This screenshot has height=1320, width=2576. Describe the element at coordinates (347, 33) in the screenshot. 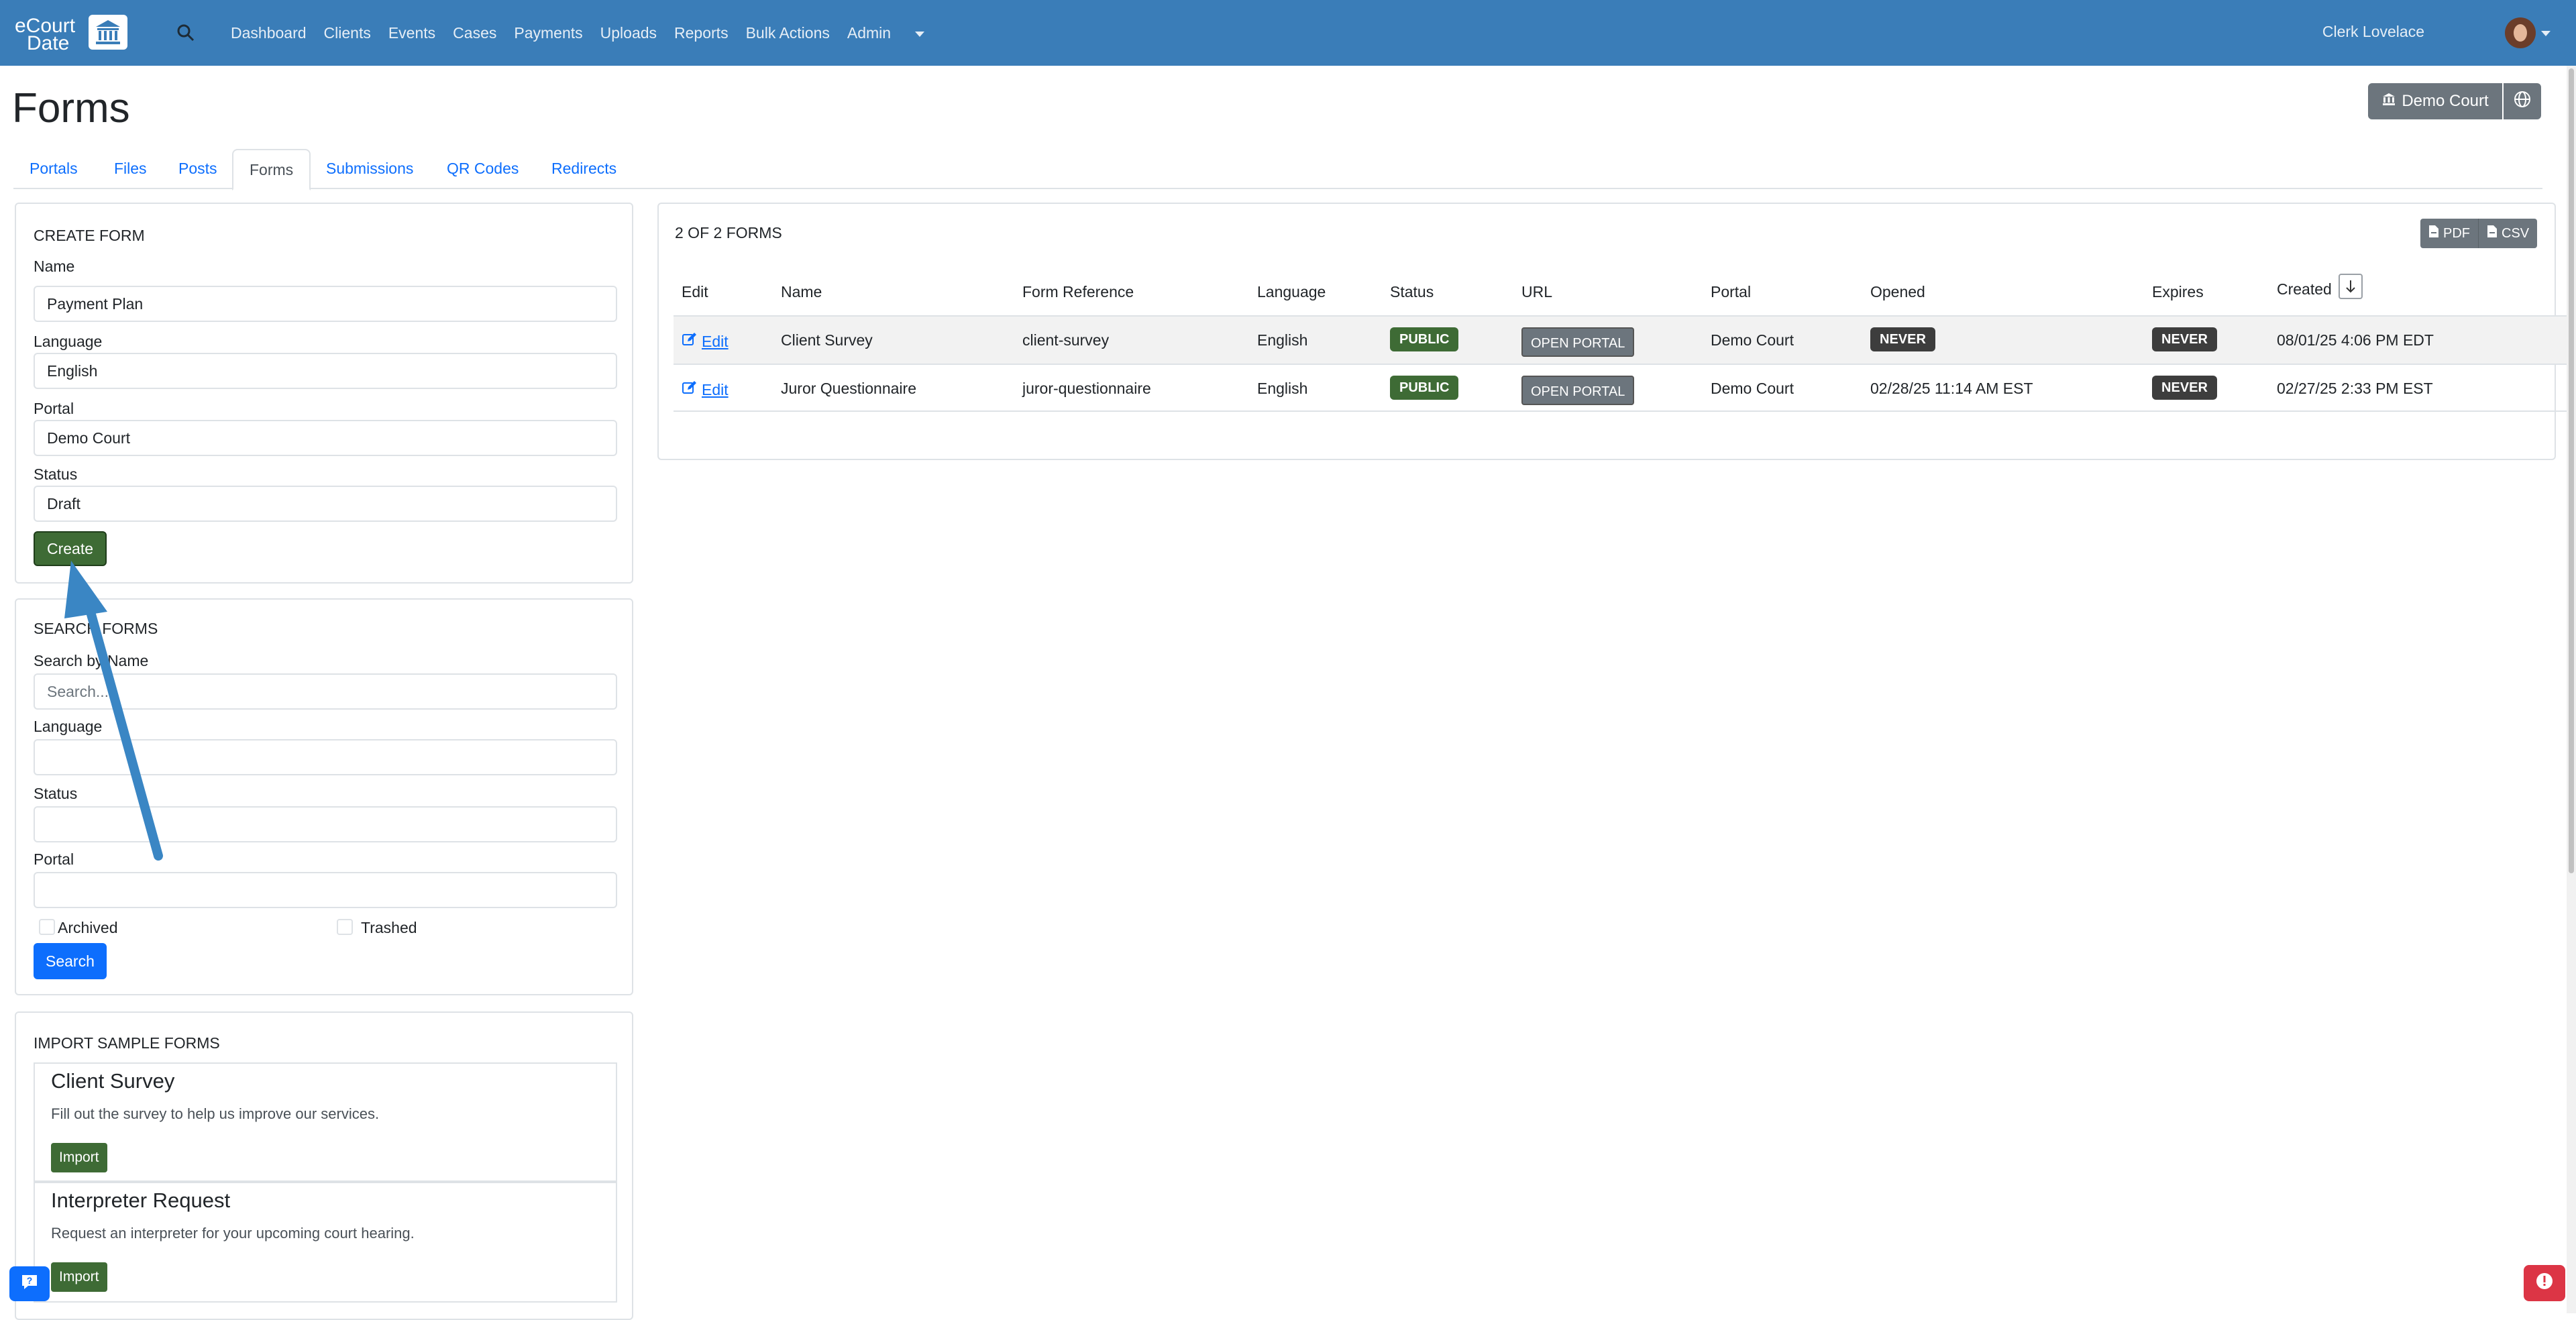

I see `nav-link-clients: Clients` at that location.